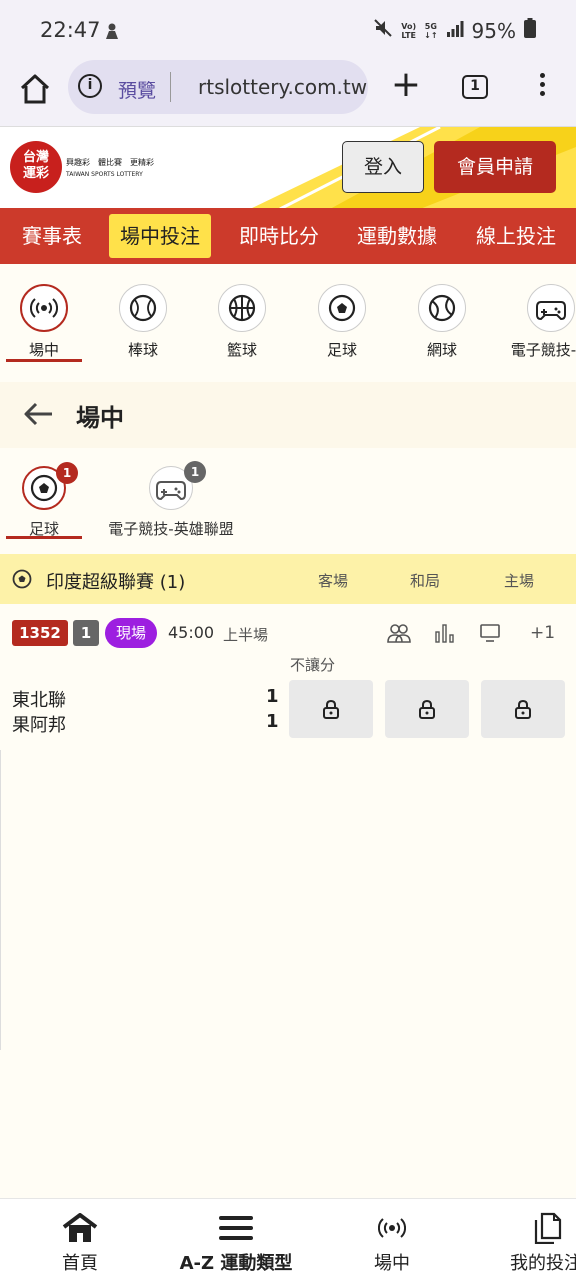 Image resolution: width=576 pixels, height=1280 pixels. Describe the element at coordinates (39, 700) in the screenshot. I see `team-away: 東北聯` at that location.